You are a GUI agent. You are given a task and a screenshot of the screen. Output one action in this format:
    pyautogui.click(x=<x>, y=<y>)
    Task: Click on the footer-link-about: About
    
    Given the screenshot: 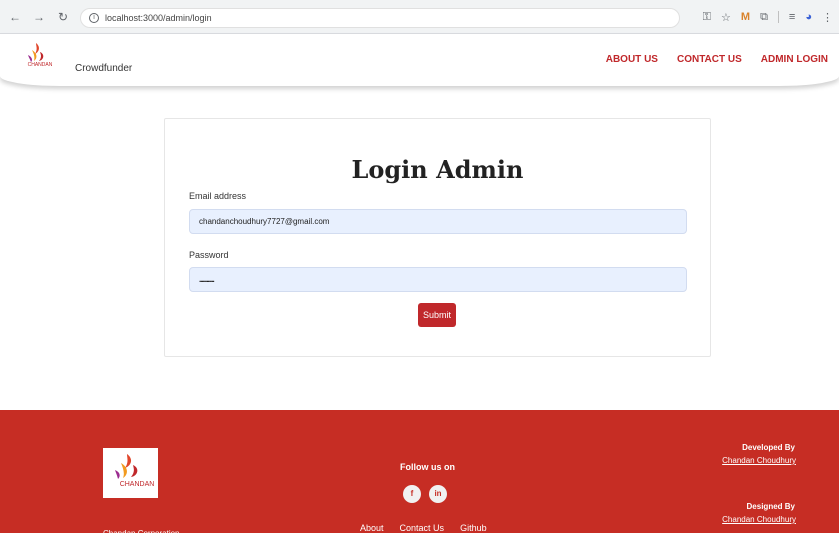 What is the action you would take?
    pyautogui.click(x=372, y=528)
    